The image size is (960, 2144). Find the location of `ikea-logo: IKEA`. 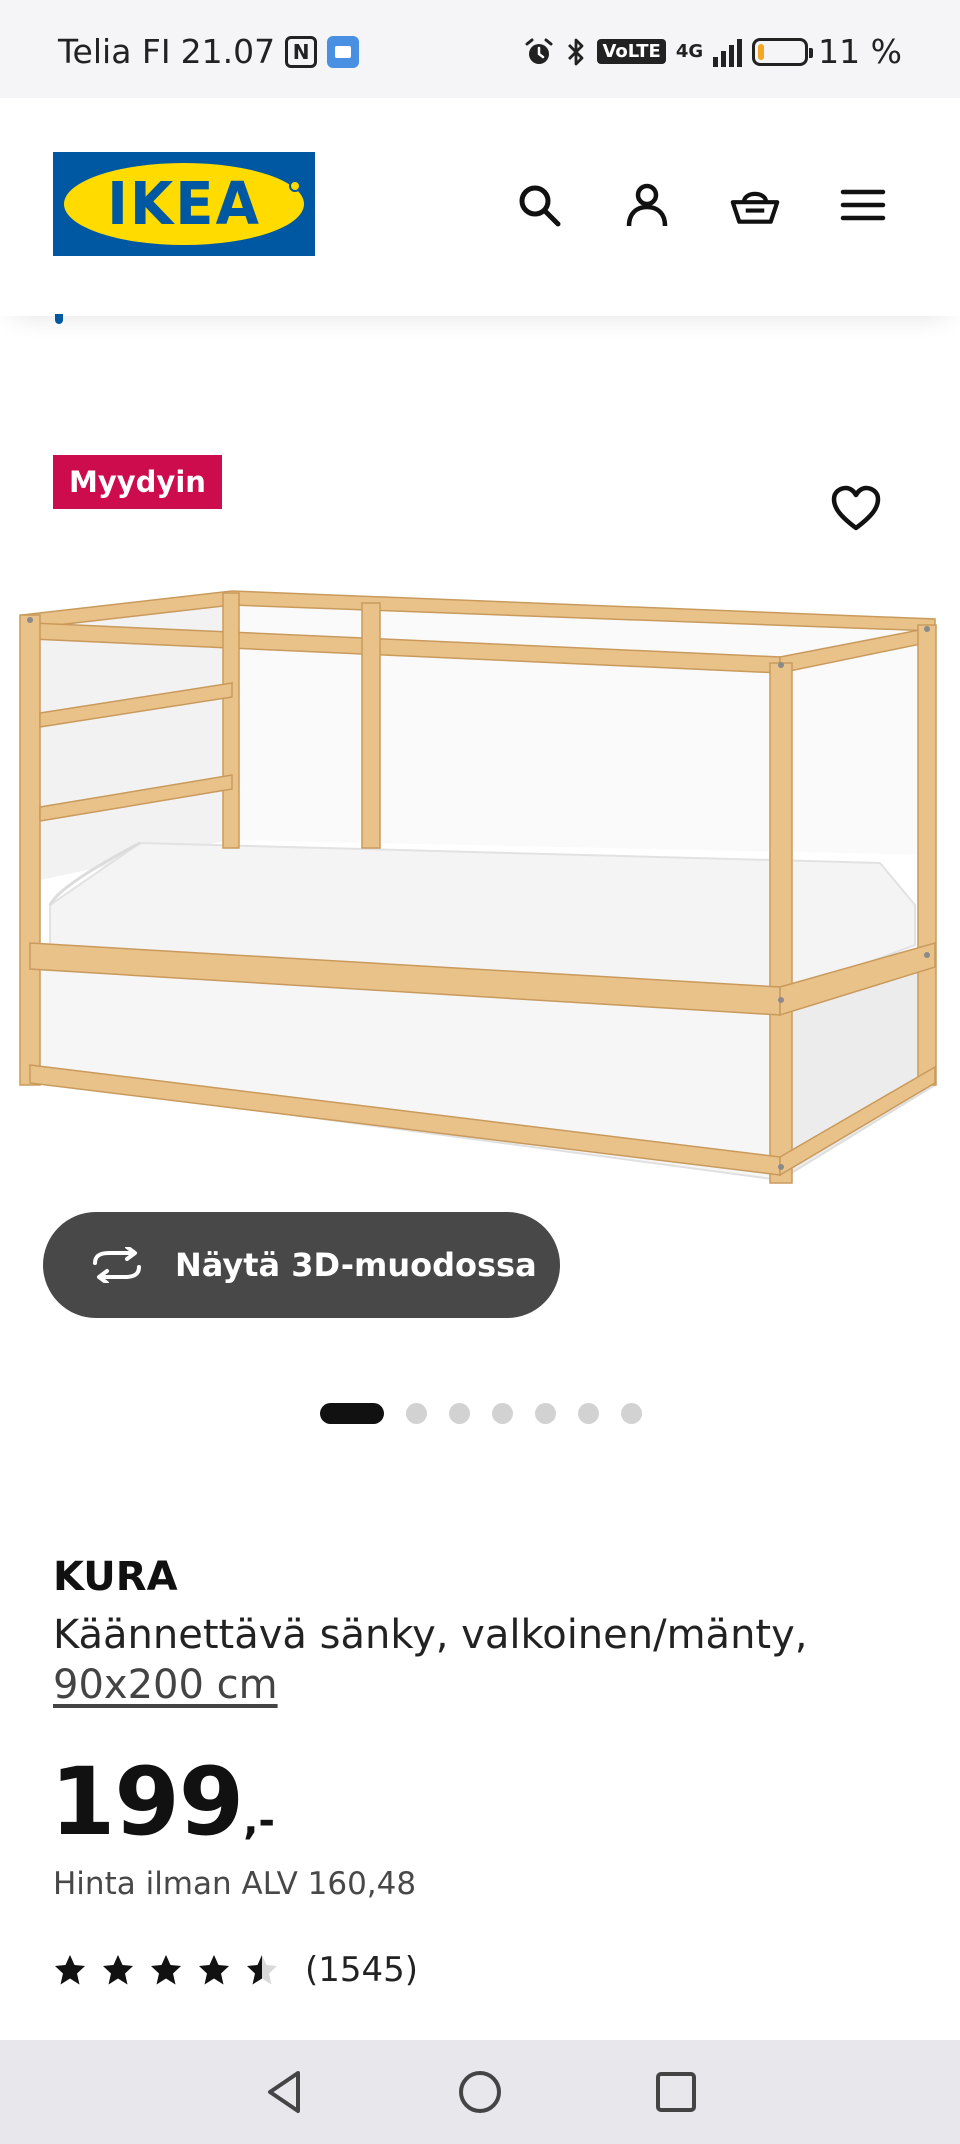

ikea-logo: IKEA is located at coordinates (184, 204).